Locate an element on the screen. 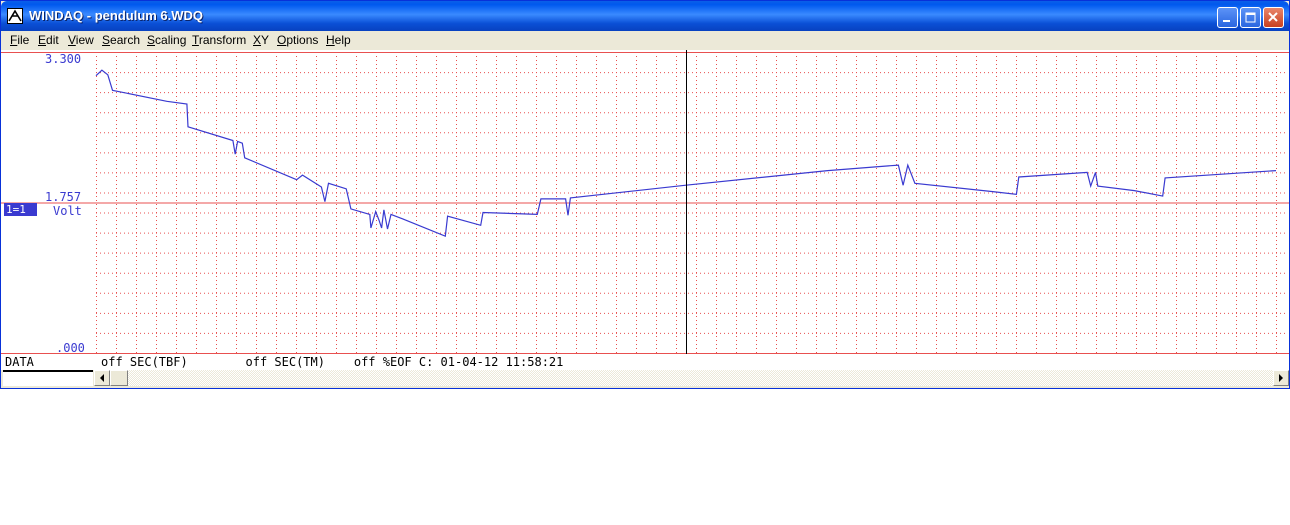  menu-options: Options is located at coordinates (297, 40).